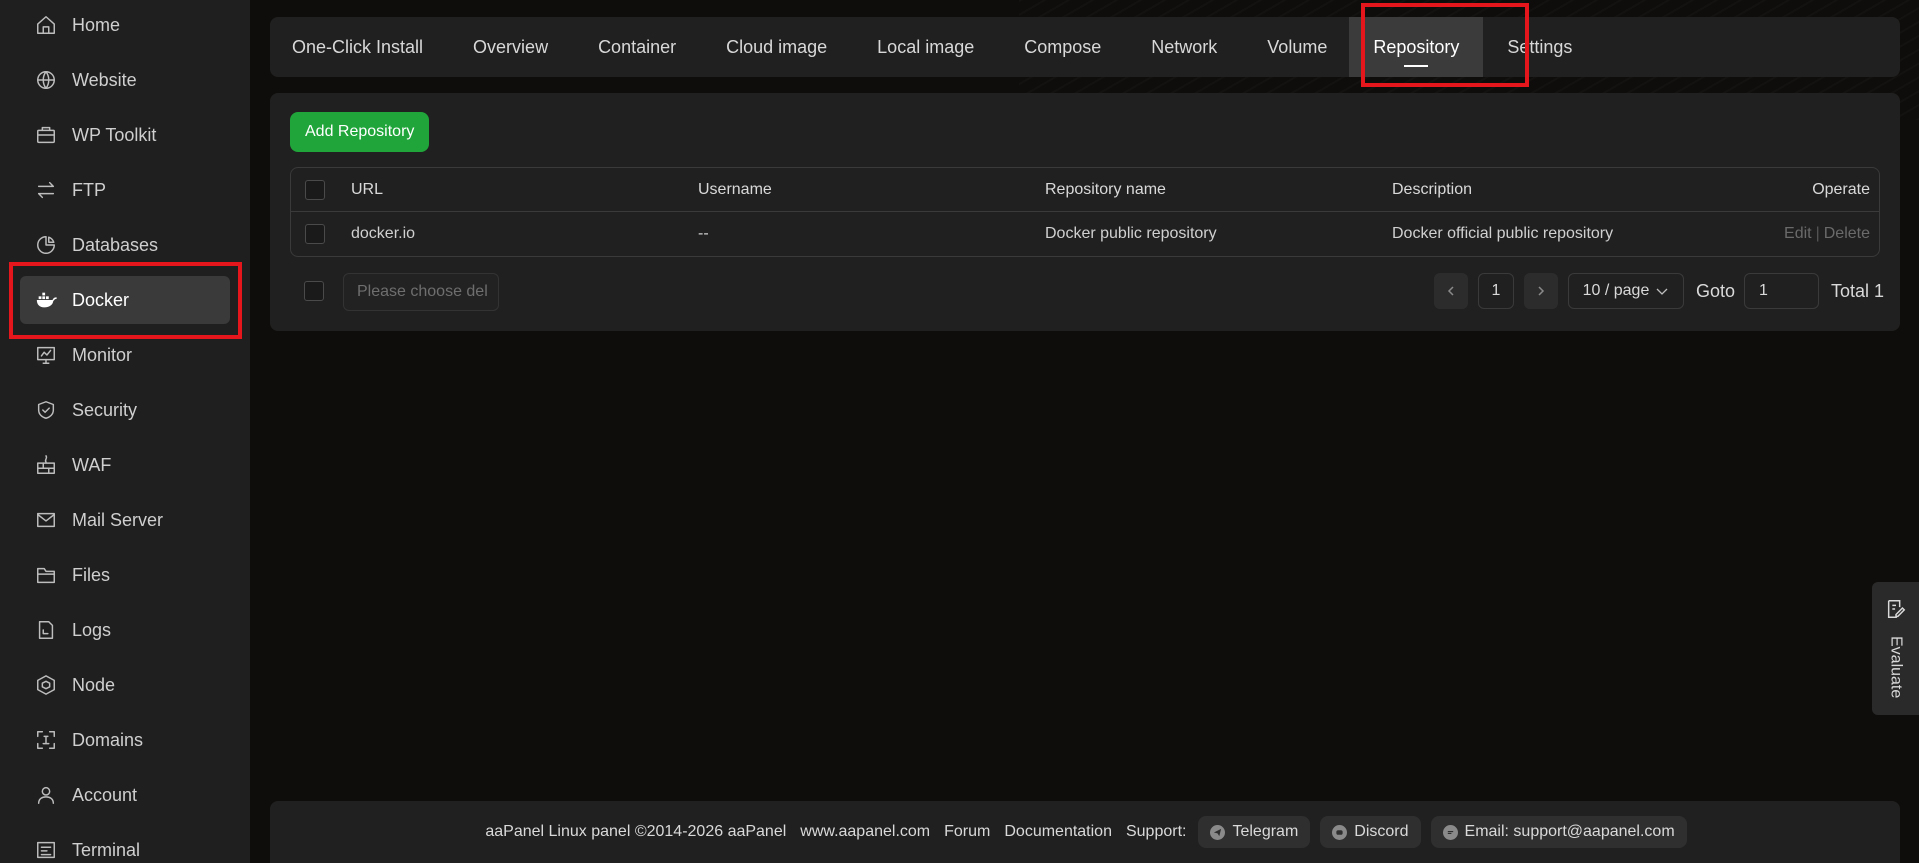  I want to click on batch-select-checkbox, so click(314, 291).